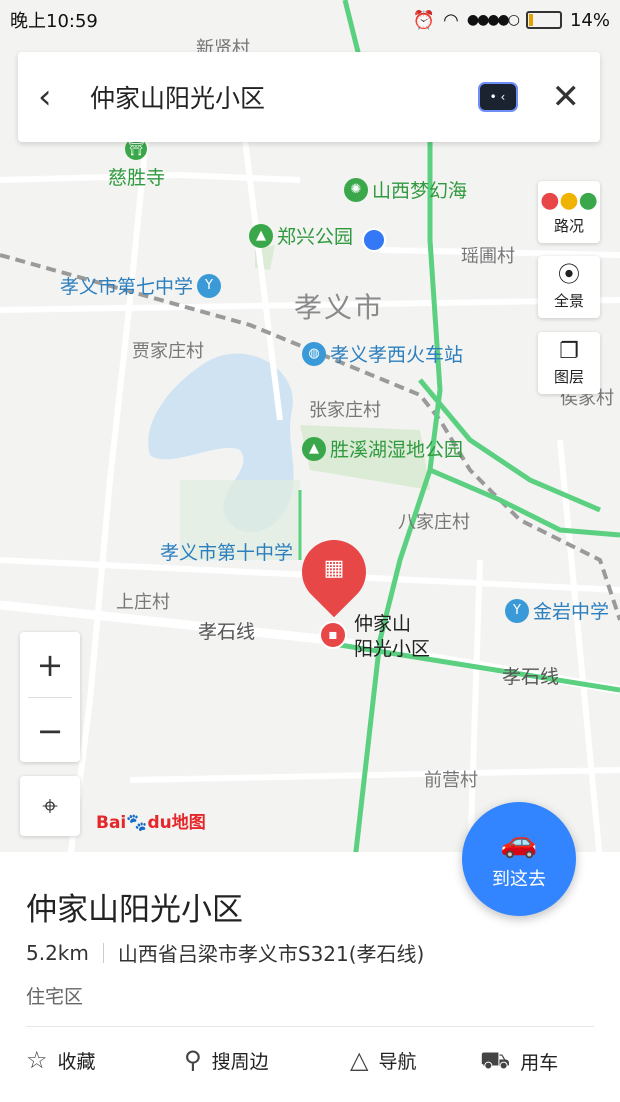  What do you see at coordinates (168, 351) in the screenshot?
I see `village-label: 贾家庄村` at bounding box center [168, 351].